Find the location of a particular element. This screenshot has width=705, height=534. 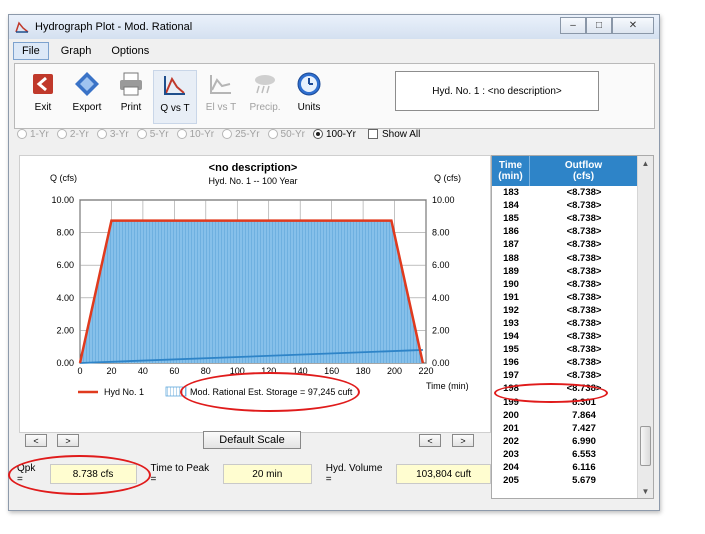

y-tick-label-left: 8.00 is located at coordinates (65, 233).